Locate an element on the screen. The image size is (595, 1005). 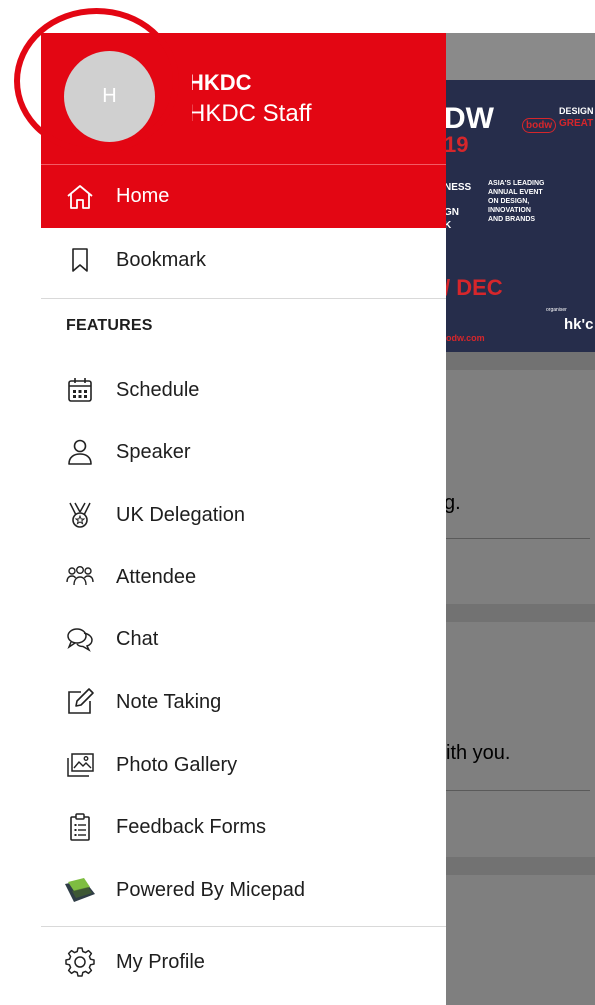
menu-item-powered-by-micepad: Powered By Micepad is located at coordinates (243, 890).